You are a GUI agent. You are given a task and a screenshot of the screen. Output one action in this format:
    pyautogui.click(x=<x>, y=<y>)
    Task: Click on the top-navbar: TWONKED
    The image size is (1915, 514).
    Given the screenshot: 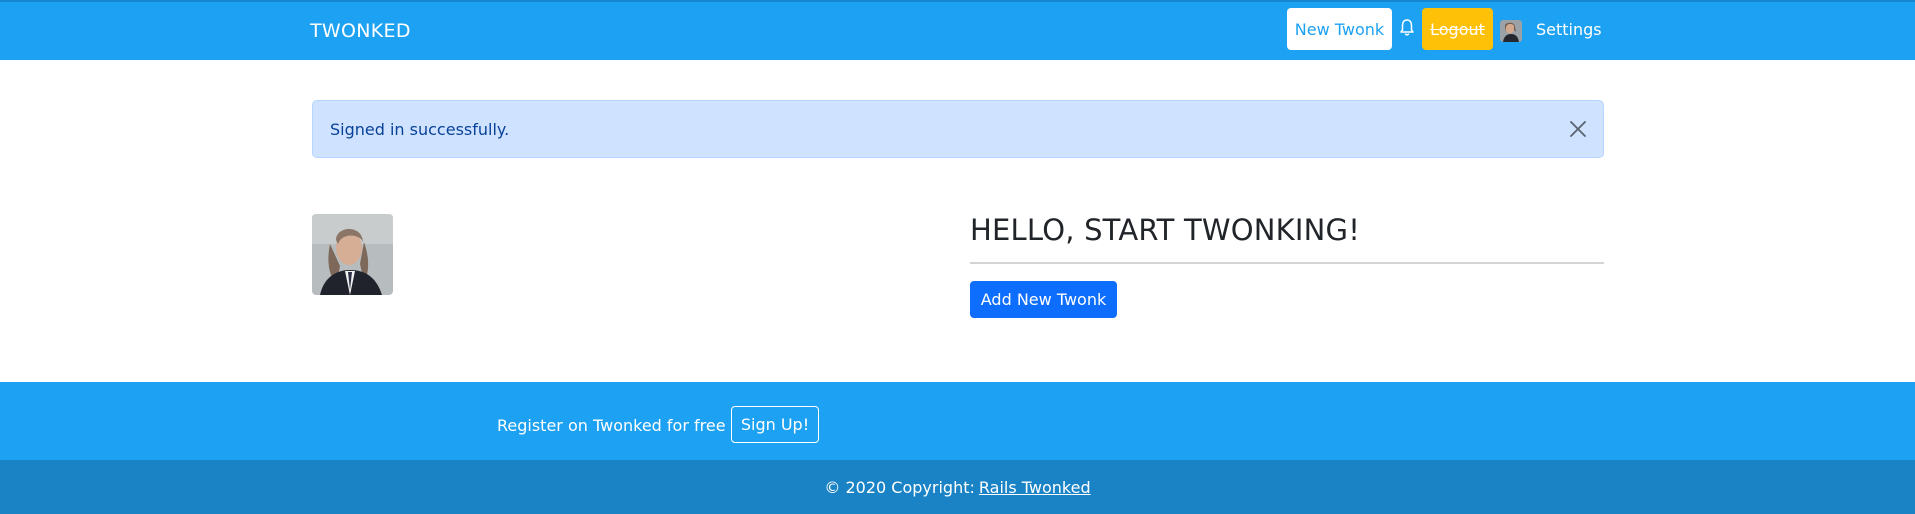 What is the action you would take?
    pyautogui.click(x=957, y=30)
    